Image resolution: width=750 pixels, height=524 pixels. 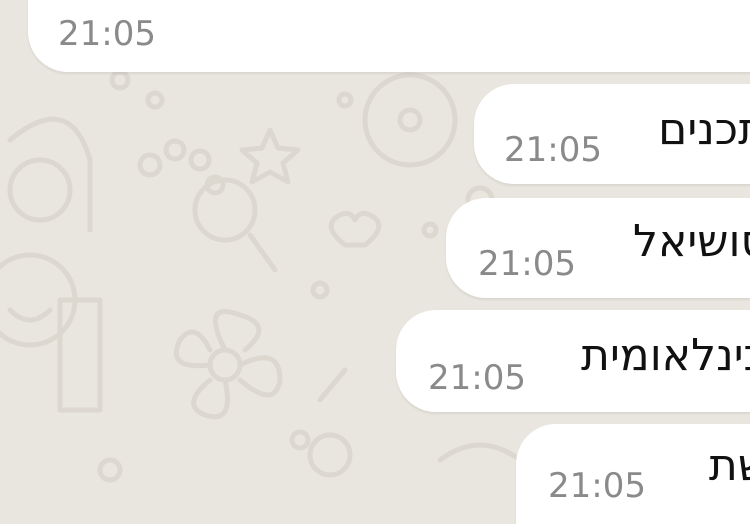 I want to click on message-bubble: תכנים 21:05, so click(x=612, y=134).